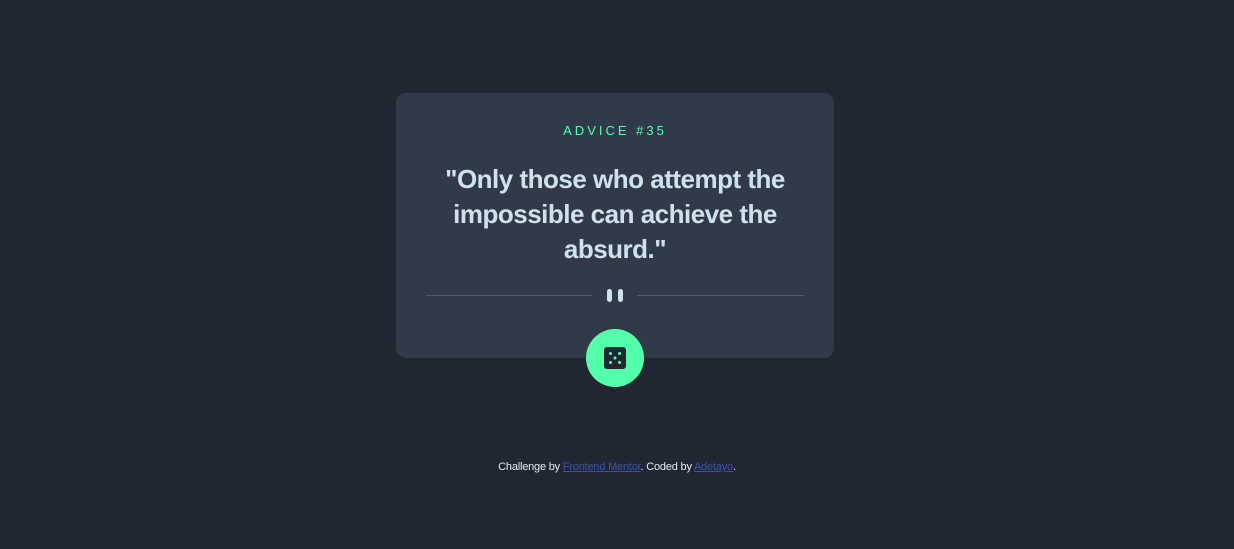  I want to click on author-link: Adetayo, so click(713, 467).